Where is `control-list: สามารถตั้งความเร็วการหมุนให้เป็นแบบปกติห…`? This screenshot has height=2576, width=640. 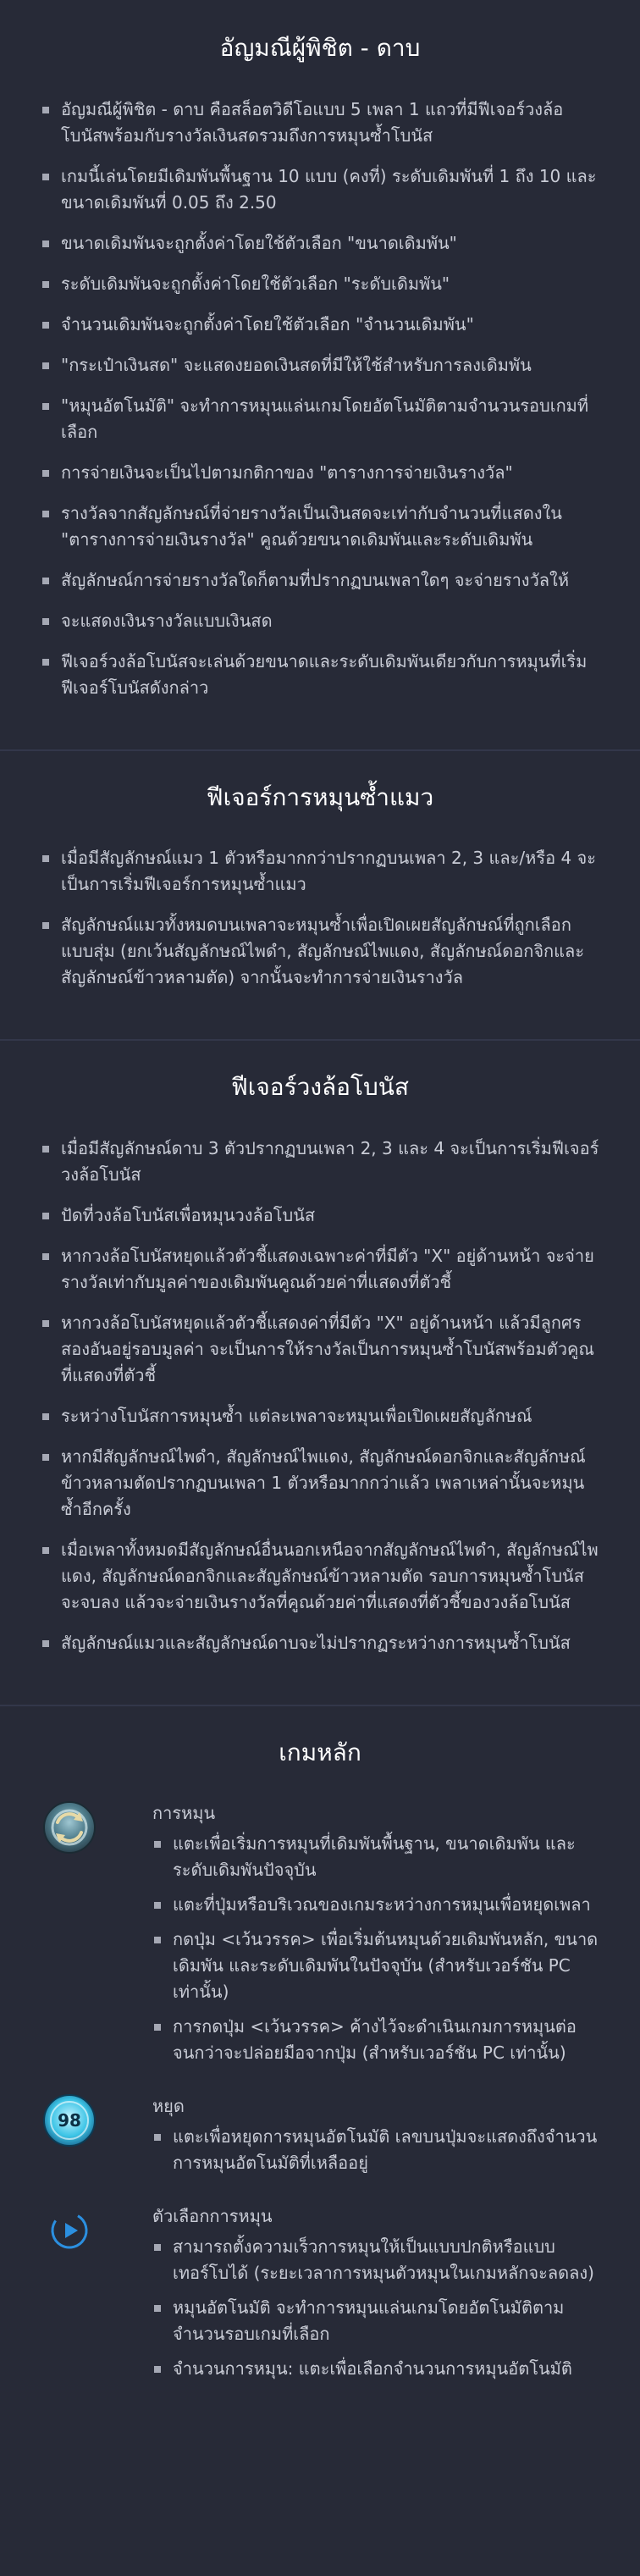 control-list: สามารถตั้งความเร็วการหมุนให้เป็นแบบปกติห… is located at coordinates (375, 2308).